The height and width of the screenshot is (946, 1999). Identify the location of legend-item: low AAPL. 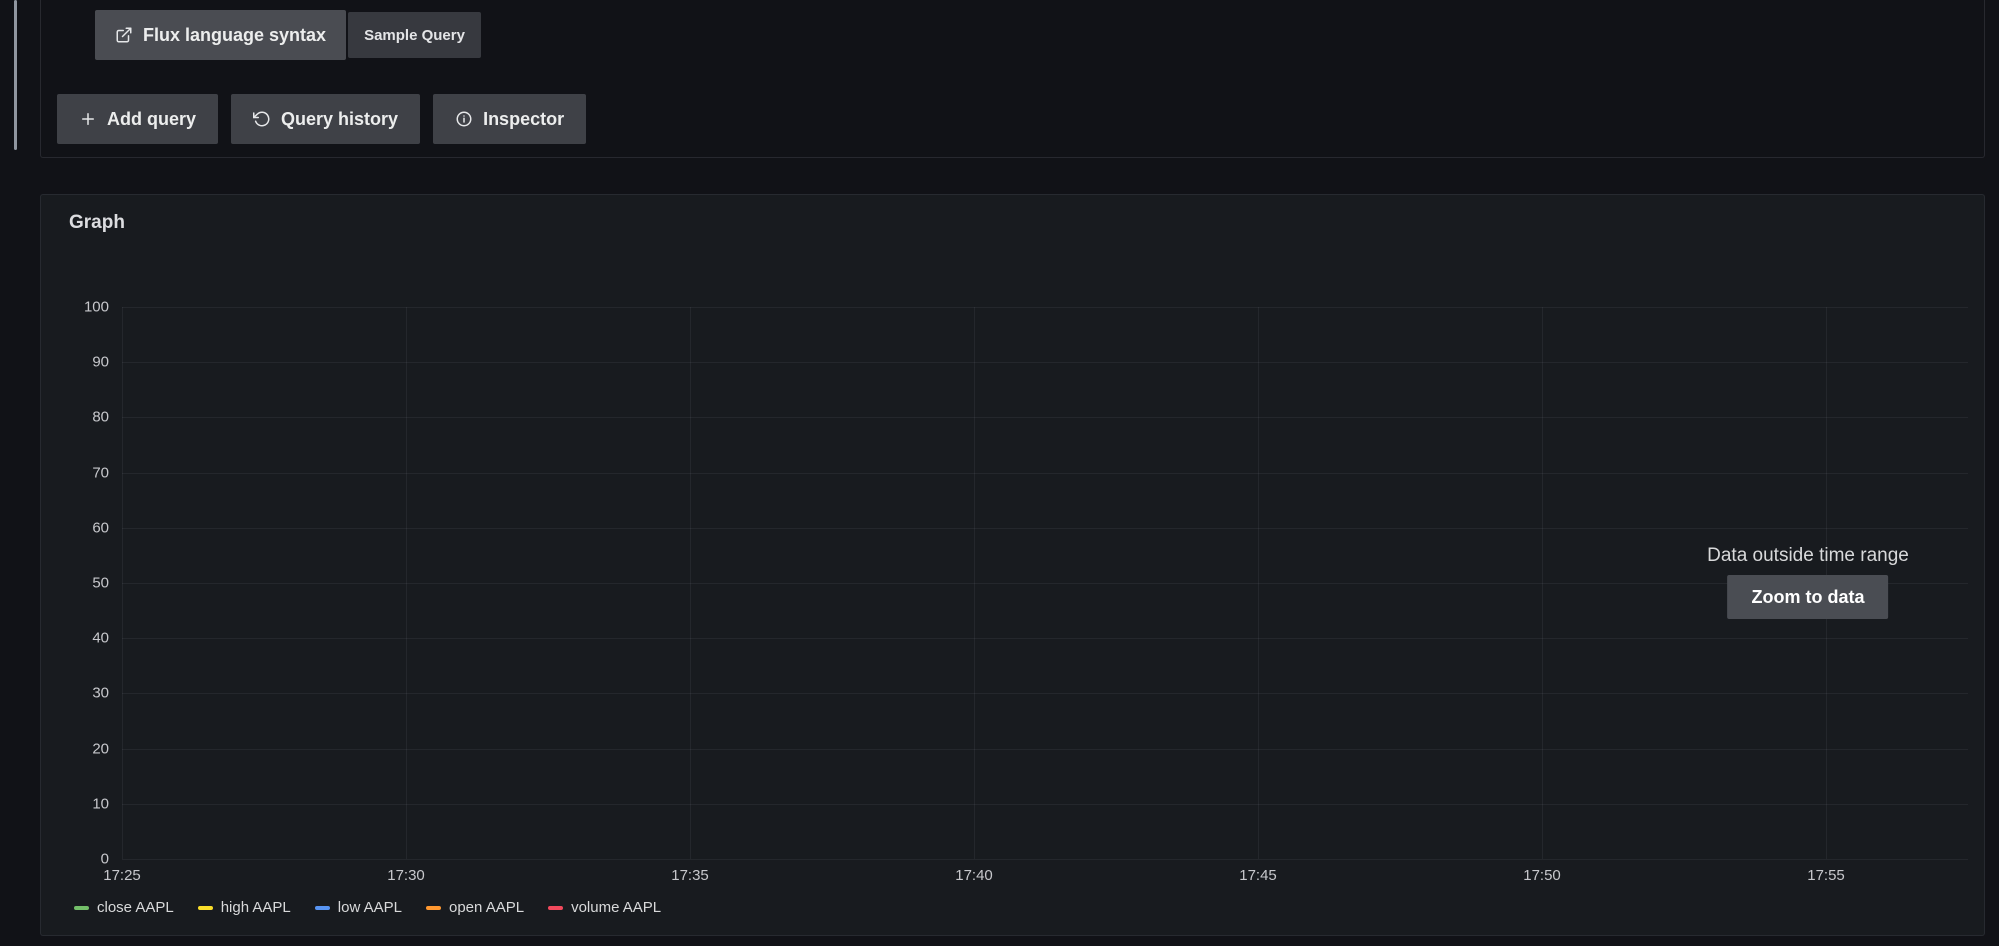
(358, 907).